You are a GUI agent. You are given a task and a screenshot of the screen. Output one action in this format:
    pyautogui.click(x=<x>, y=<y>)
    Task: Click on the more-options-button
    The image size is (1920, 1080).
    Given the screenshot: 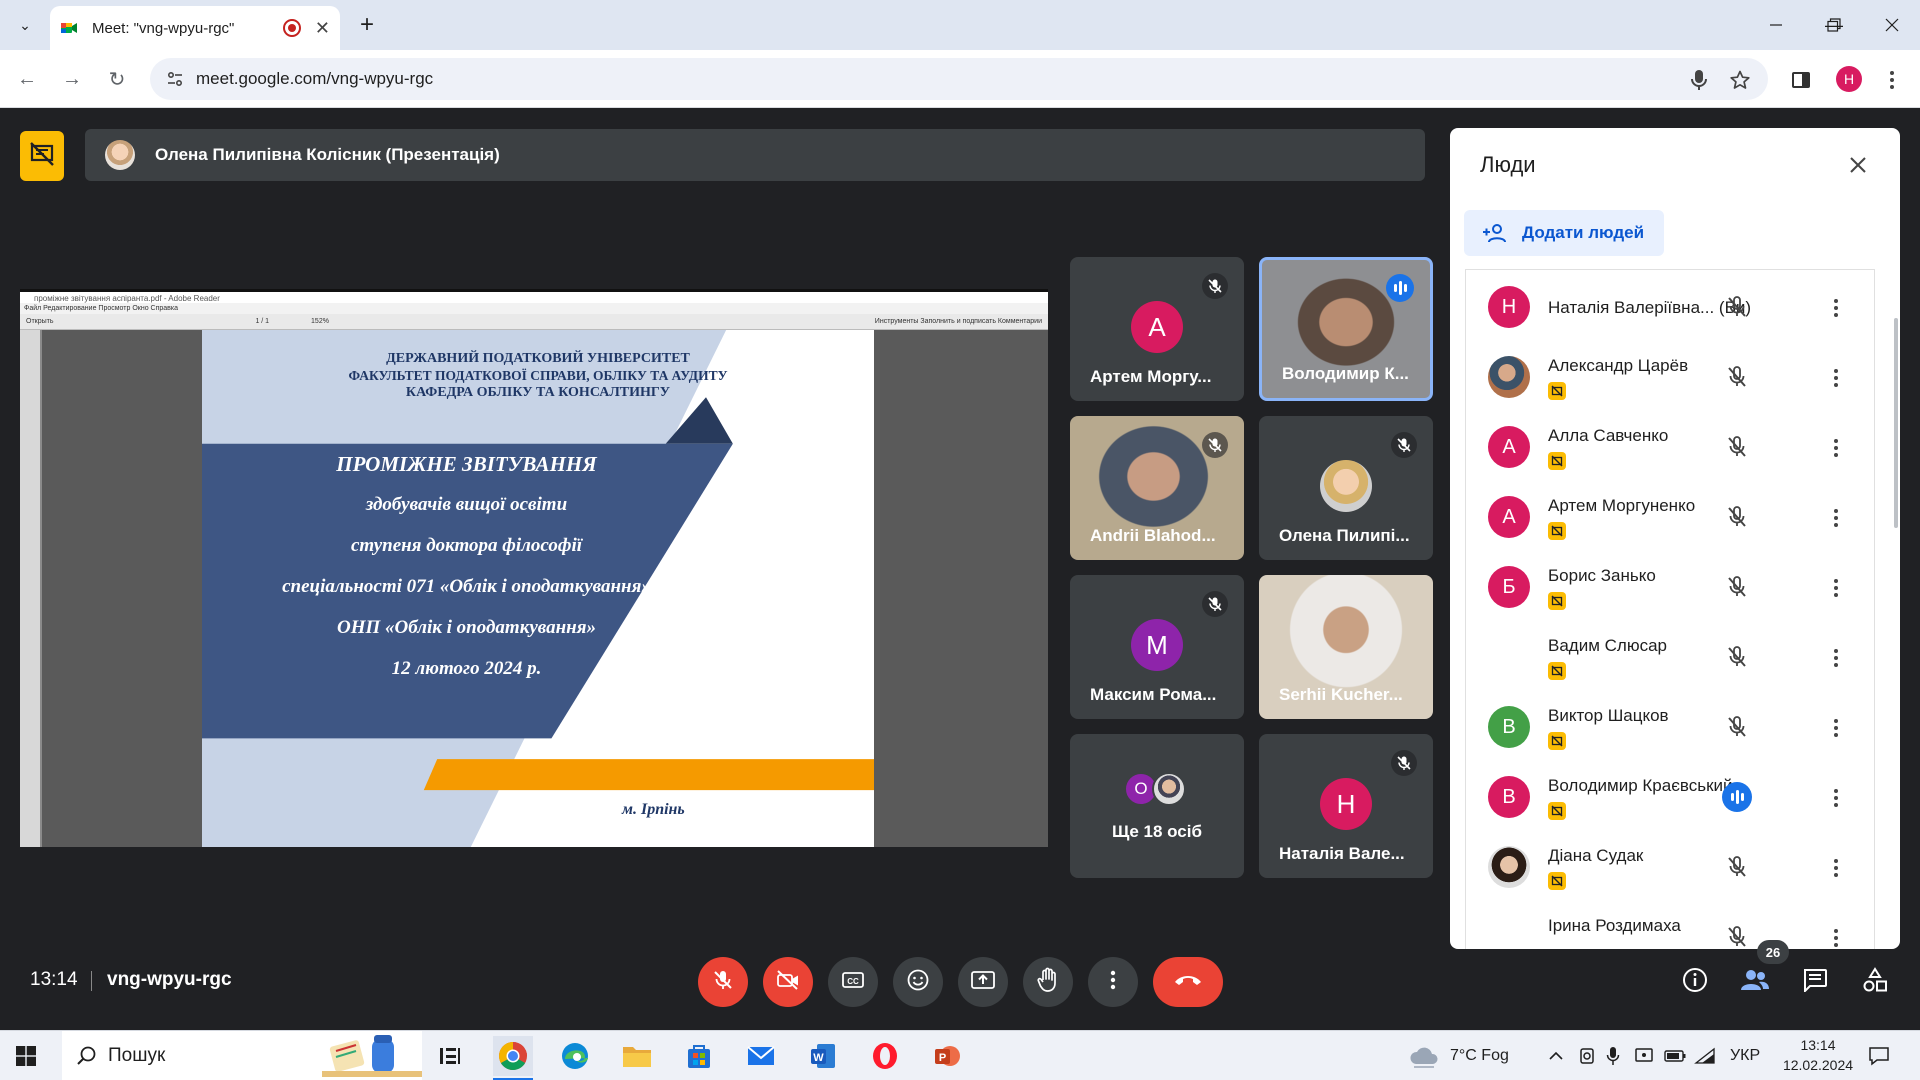 What is the action you would take?
    pyautogui.click(x=1113, y=982)
    